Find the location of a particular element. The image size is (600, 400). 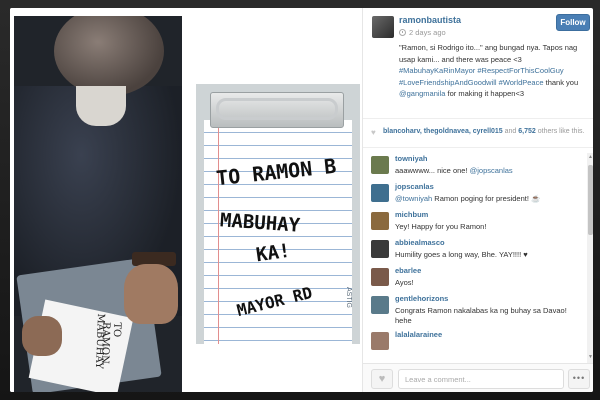

avatar is located at coordinates (383, 27).